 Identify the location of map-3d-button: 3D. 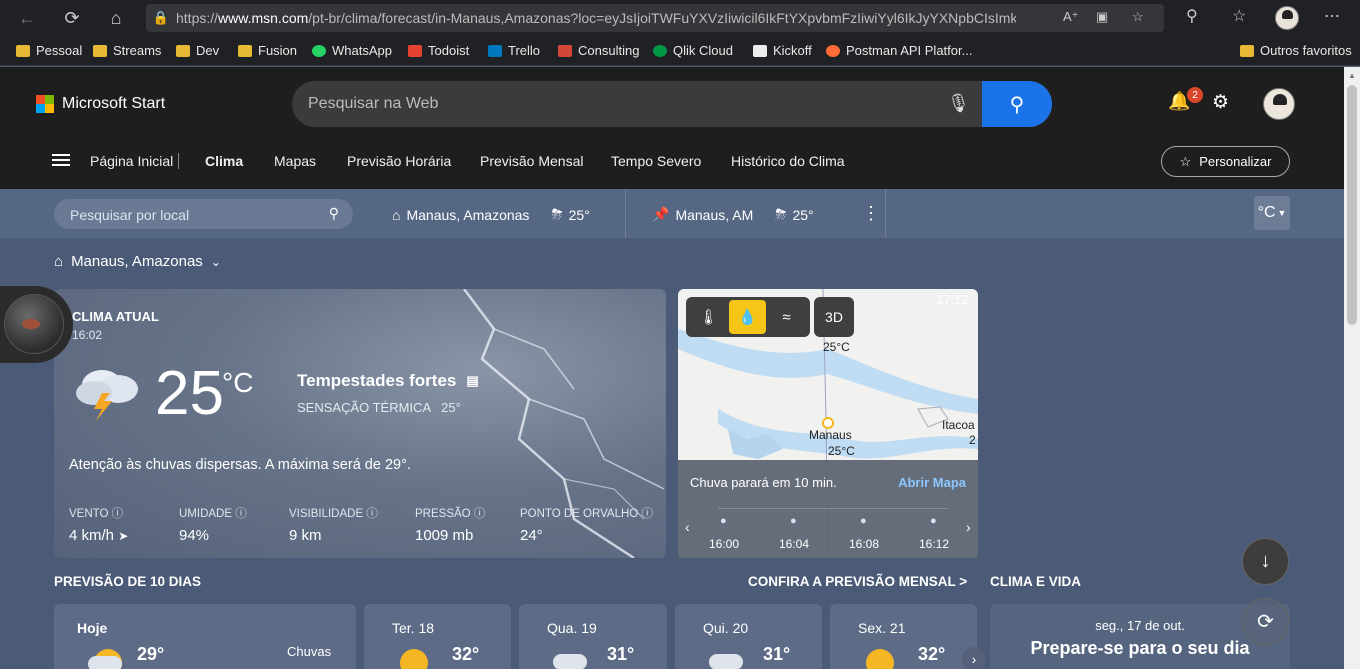
(834, 317).